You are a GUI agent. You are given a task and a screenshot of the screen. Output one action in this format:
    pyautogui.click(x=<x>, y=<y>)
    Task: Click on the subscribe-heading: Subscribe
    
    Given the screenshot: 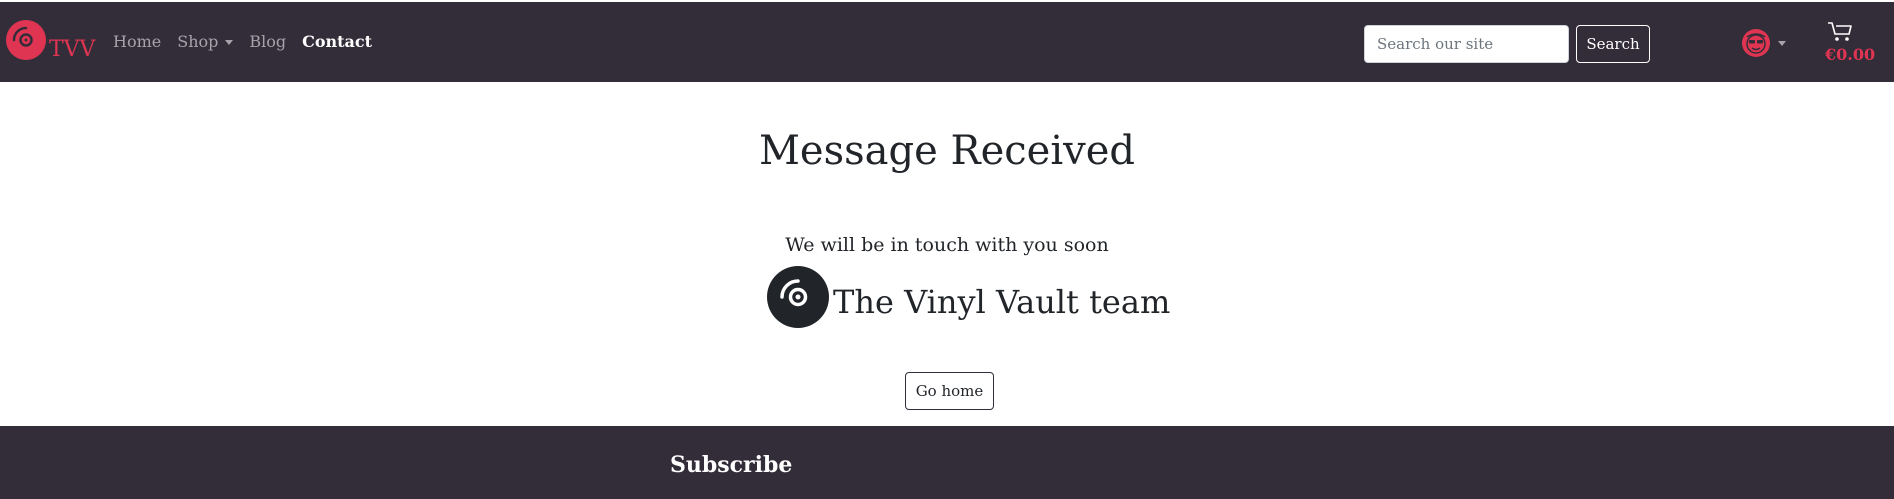 What is the action you would take?
    pyautogui.click(x=731, y=465)
    